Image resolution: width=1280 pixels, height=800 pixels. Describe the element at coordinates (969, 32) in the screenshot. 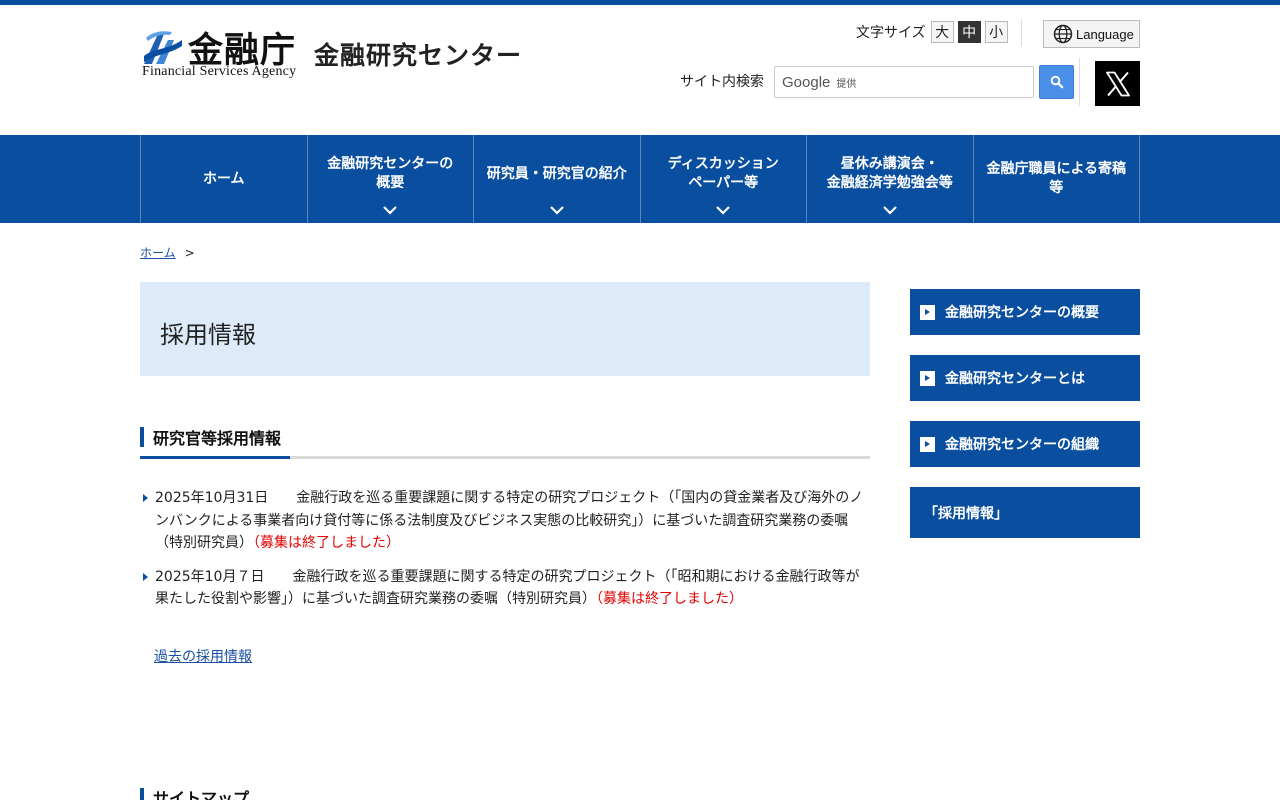

I see `font-size-medium-button: 中` at that location.